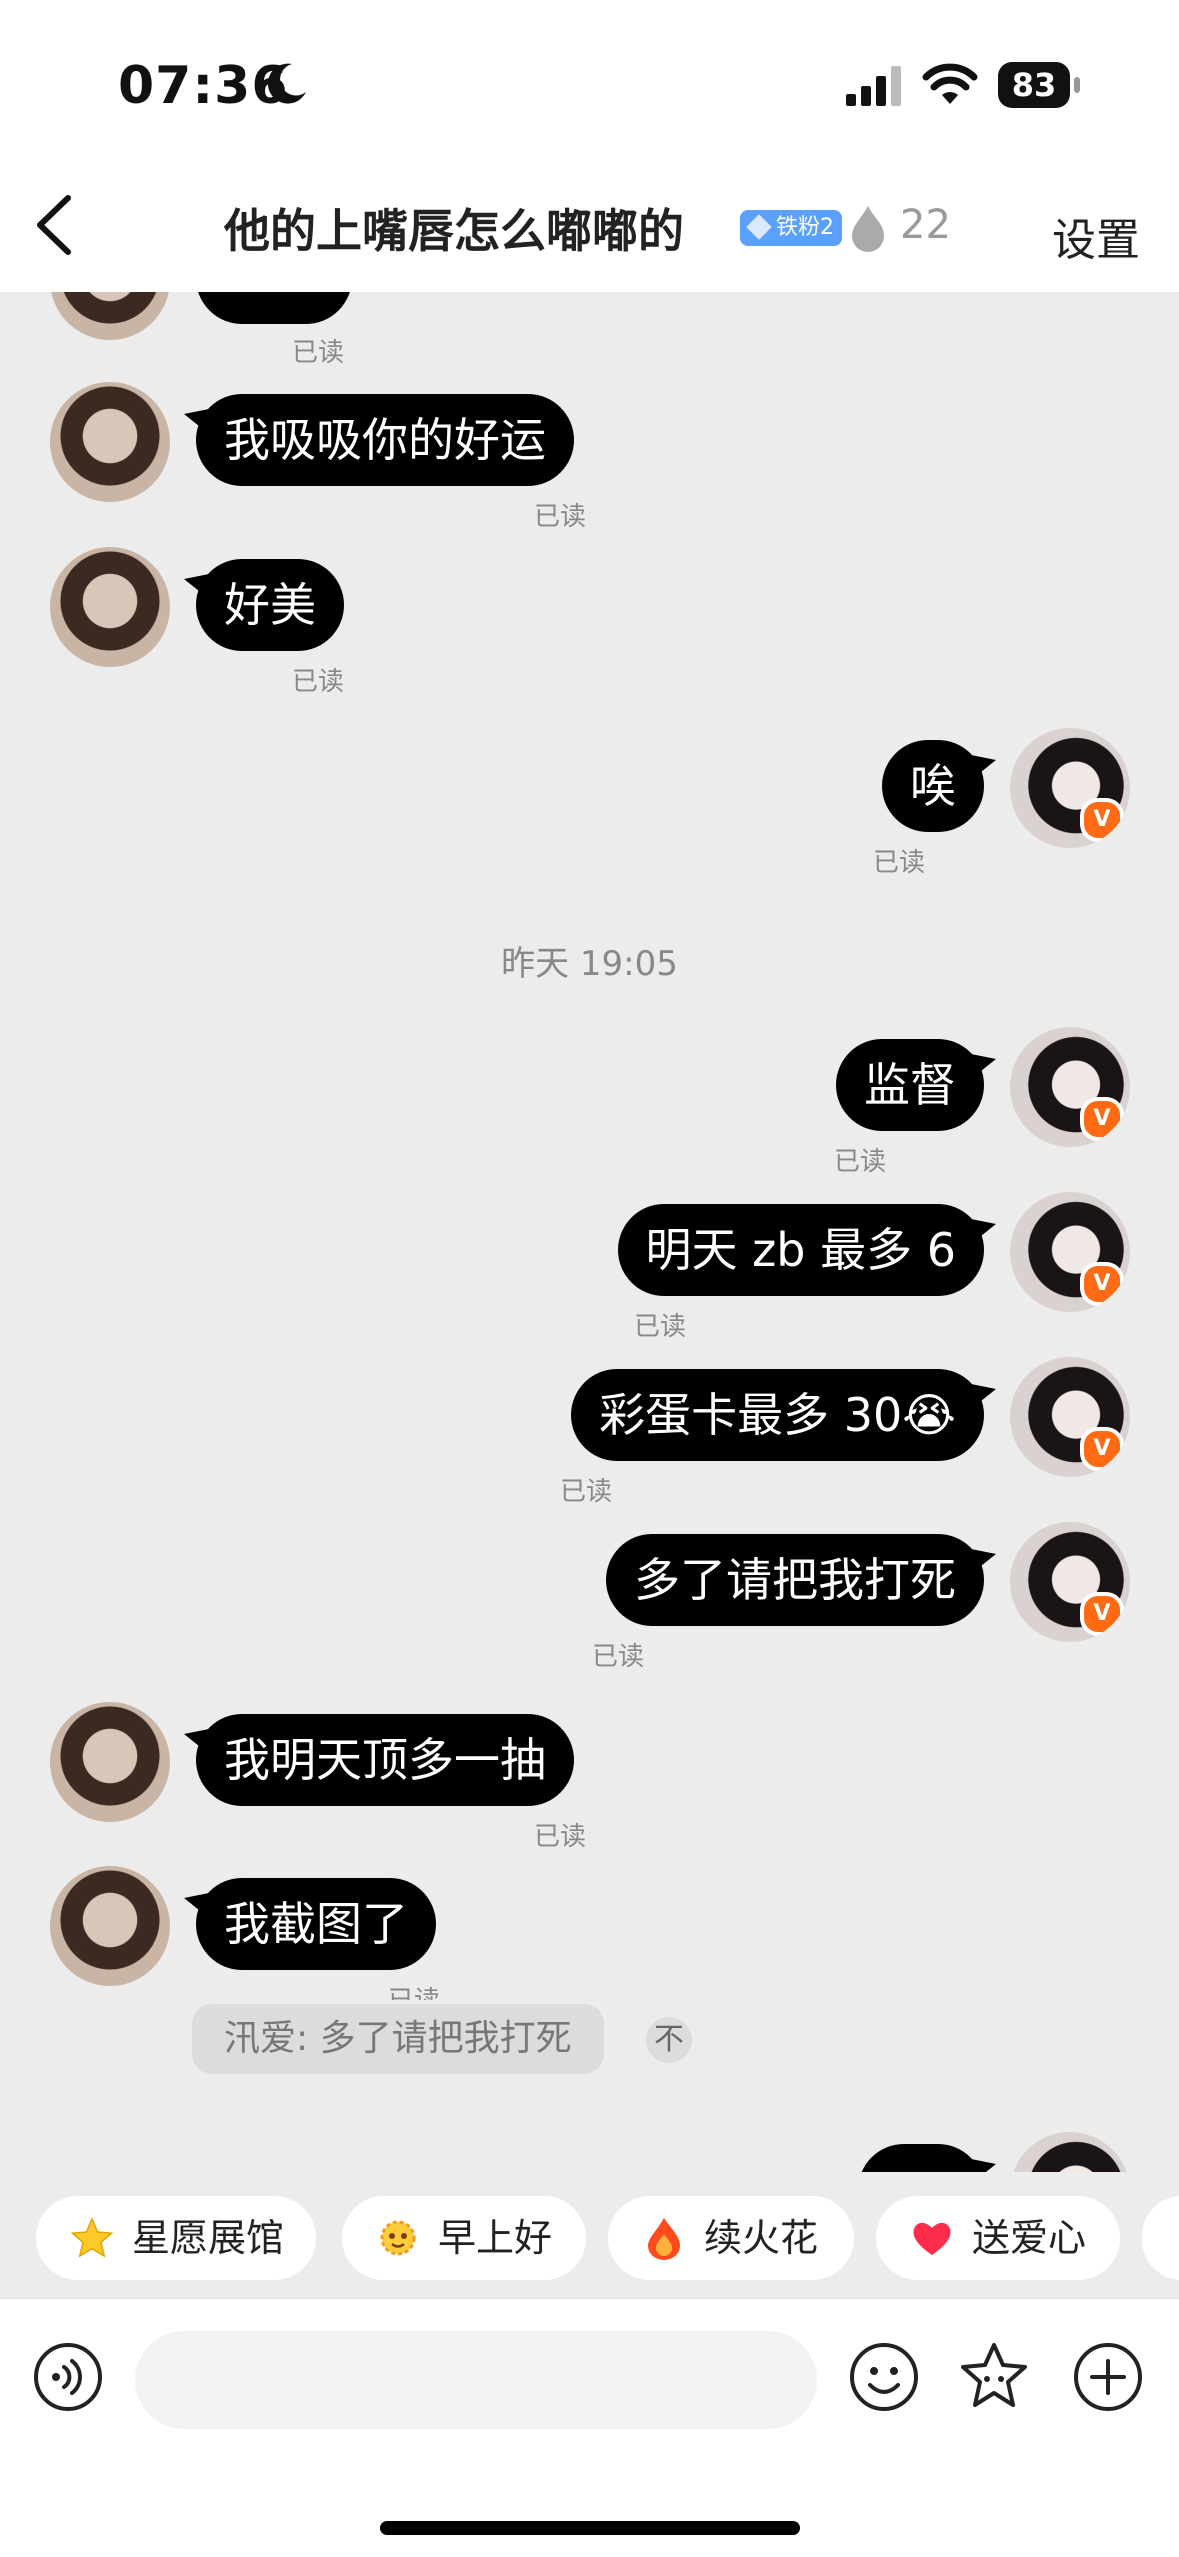 Image resolution: width=1179 pixels, height=2557 pixels. Describe the element at coordinates (398, 2039) in the screenshot. I see `quoted-reply: 汛爱: 多了请把我打死` at that location.